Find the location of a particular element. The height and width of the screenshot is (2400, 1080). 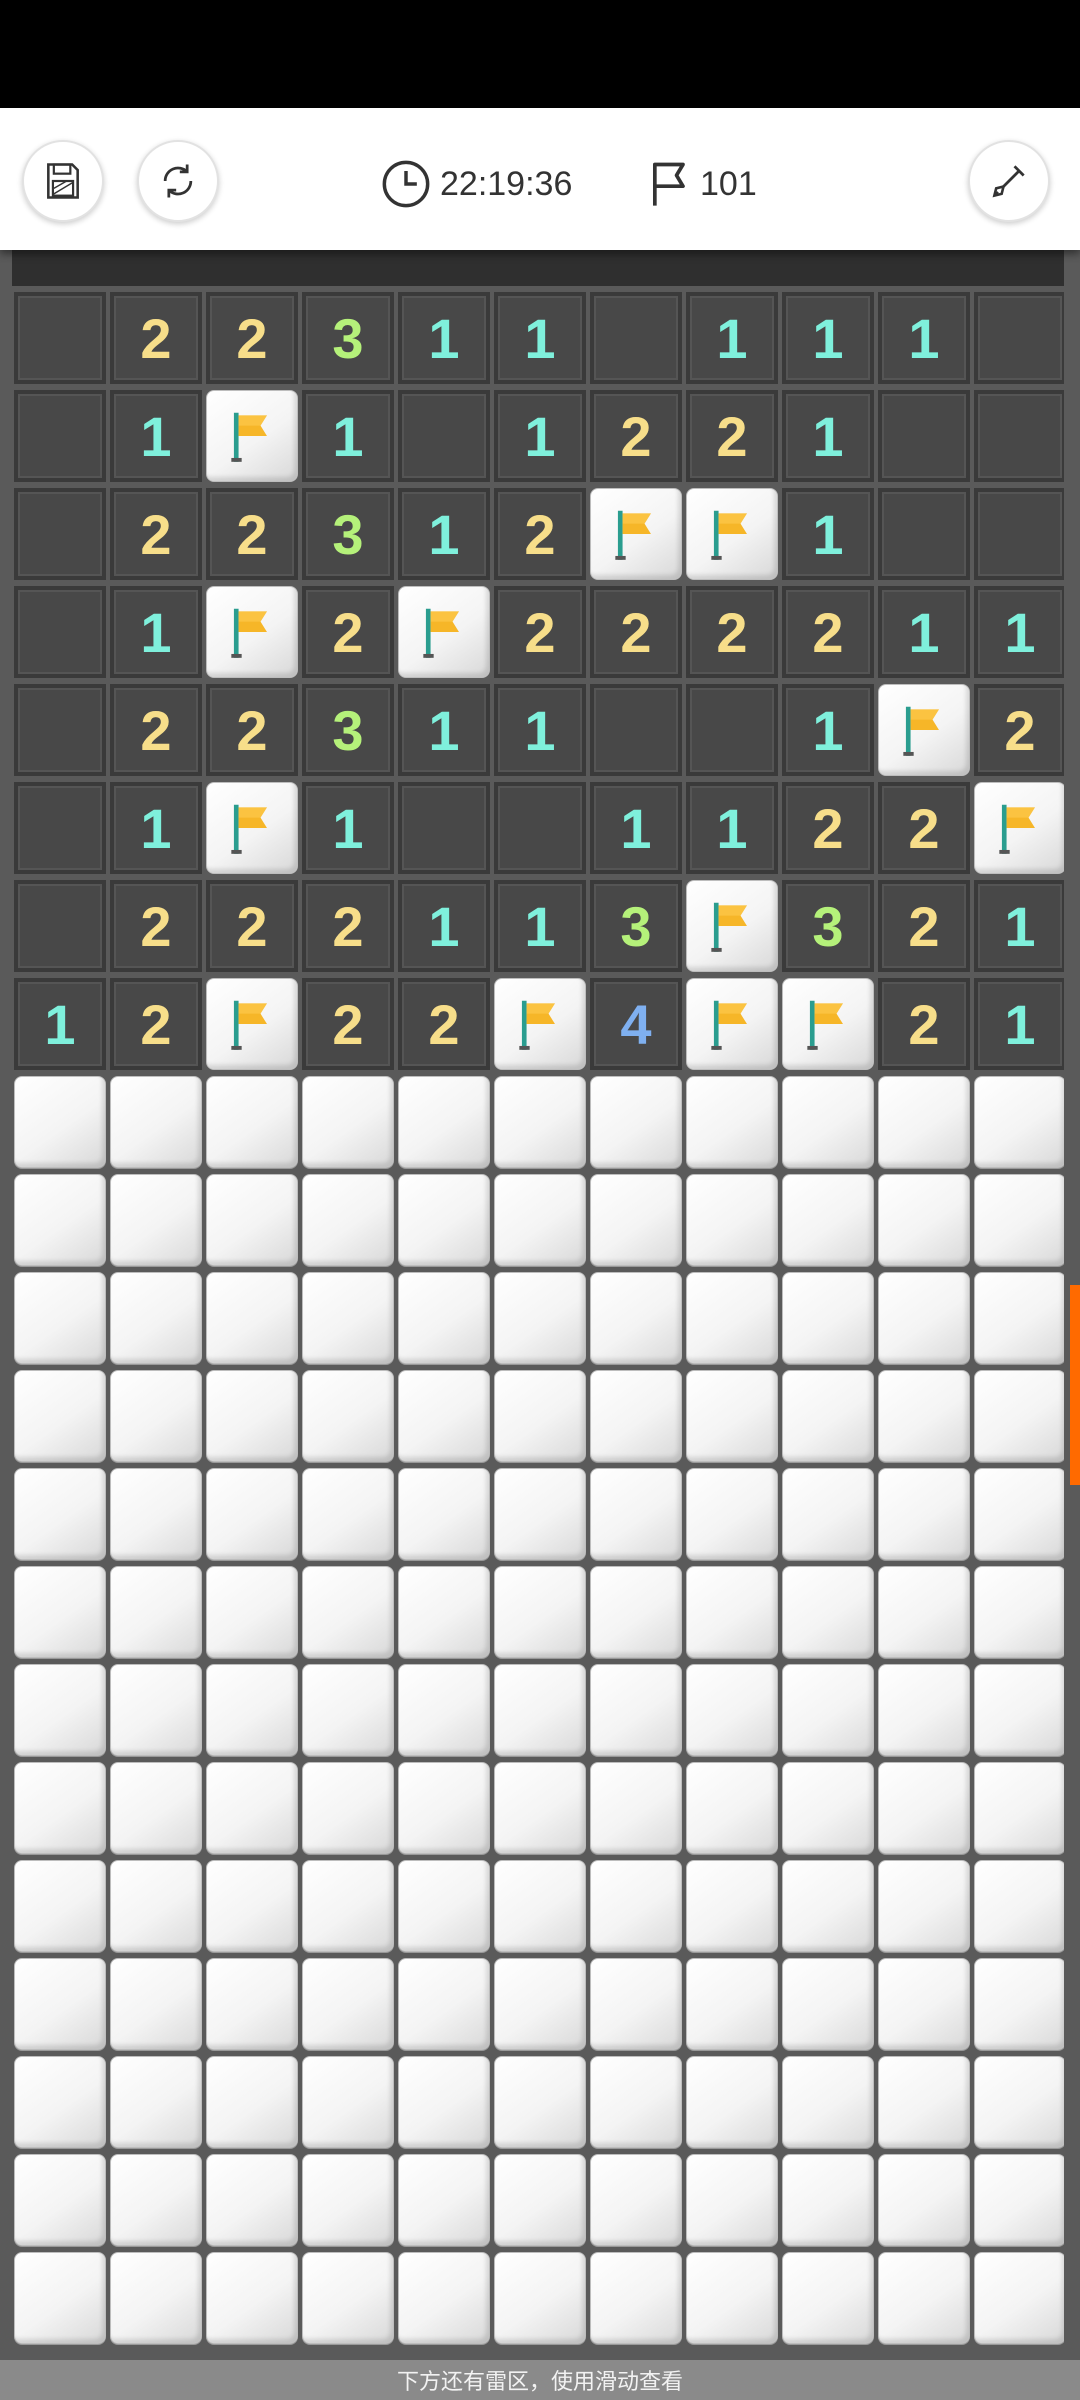

dig-tool-button is located at coordinates (1009, 181).